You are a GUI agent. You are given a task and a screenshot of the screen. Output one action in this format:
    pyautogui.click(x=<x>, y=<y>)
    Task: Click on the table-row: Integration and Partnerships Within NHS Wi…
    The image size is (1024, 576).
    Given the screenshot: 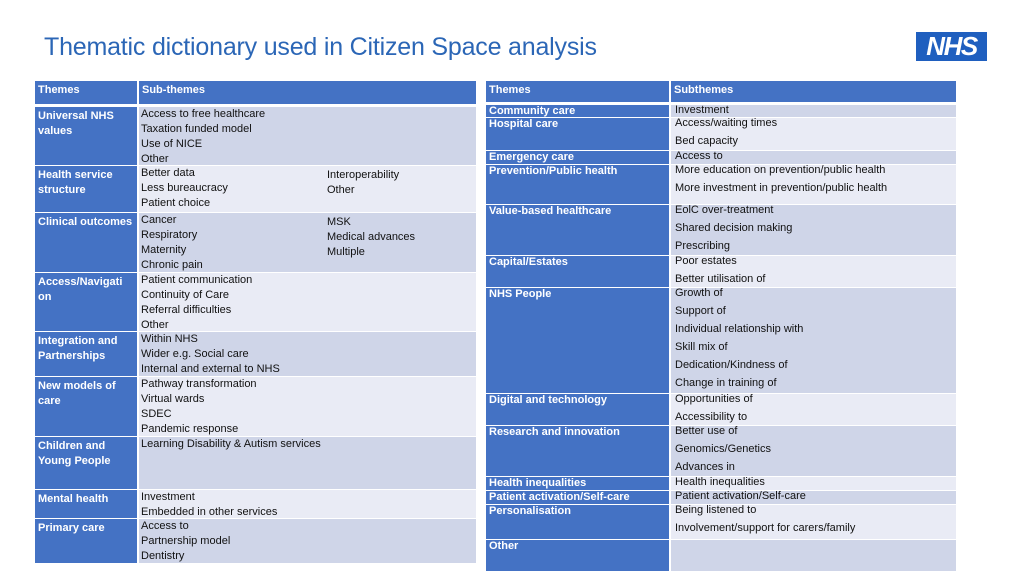 What is the action you would take?
    pyautogui.click(x=255, y=354)
    